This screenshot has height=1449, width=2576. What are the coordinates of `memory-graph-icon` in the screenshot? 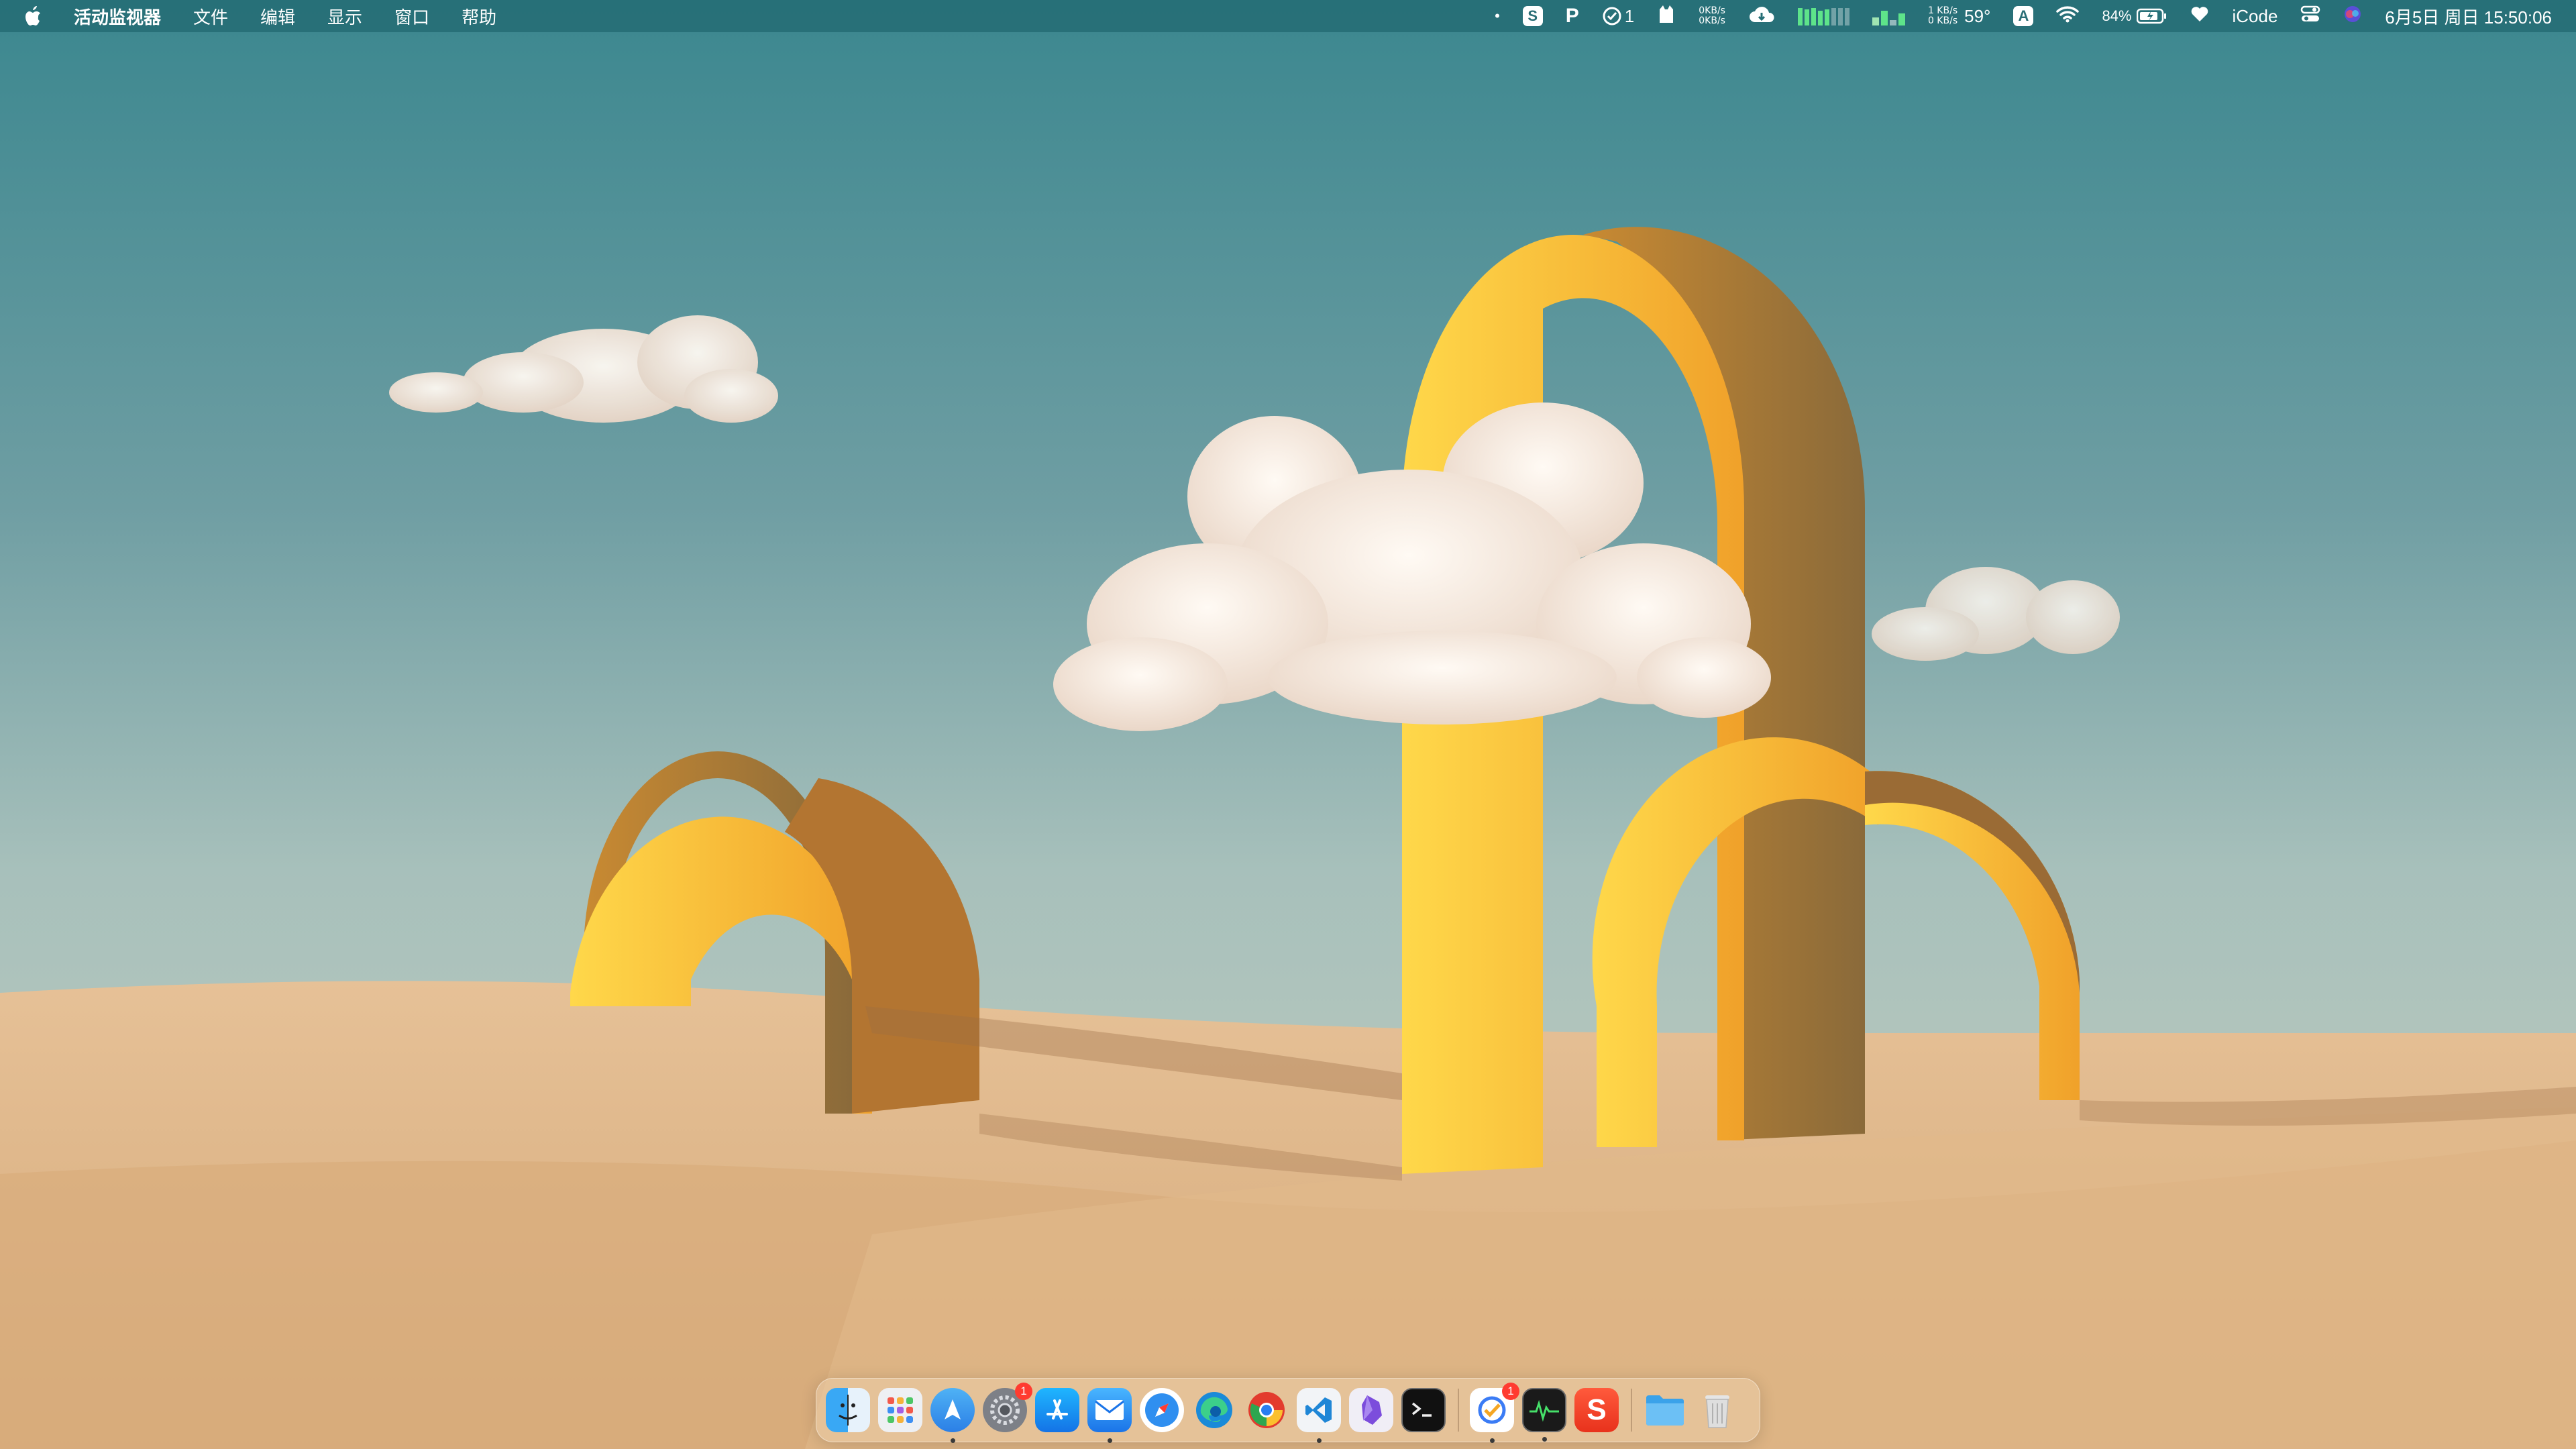 It's located at (1888, 16).